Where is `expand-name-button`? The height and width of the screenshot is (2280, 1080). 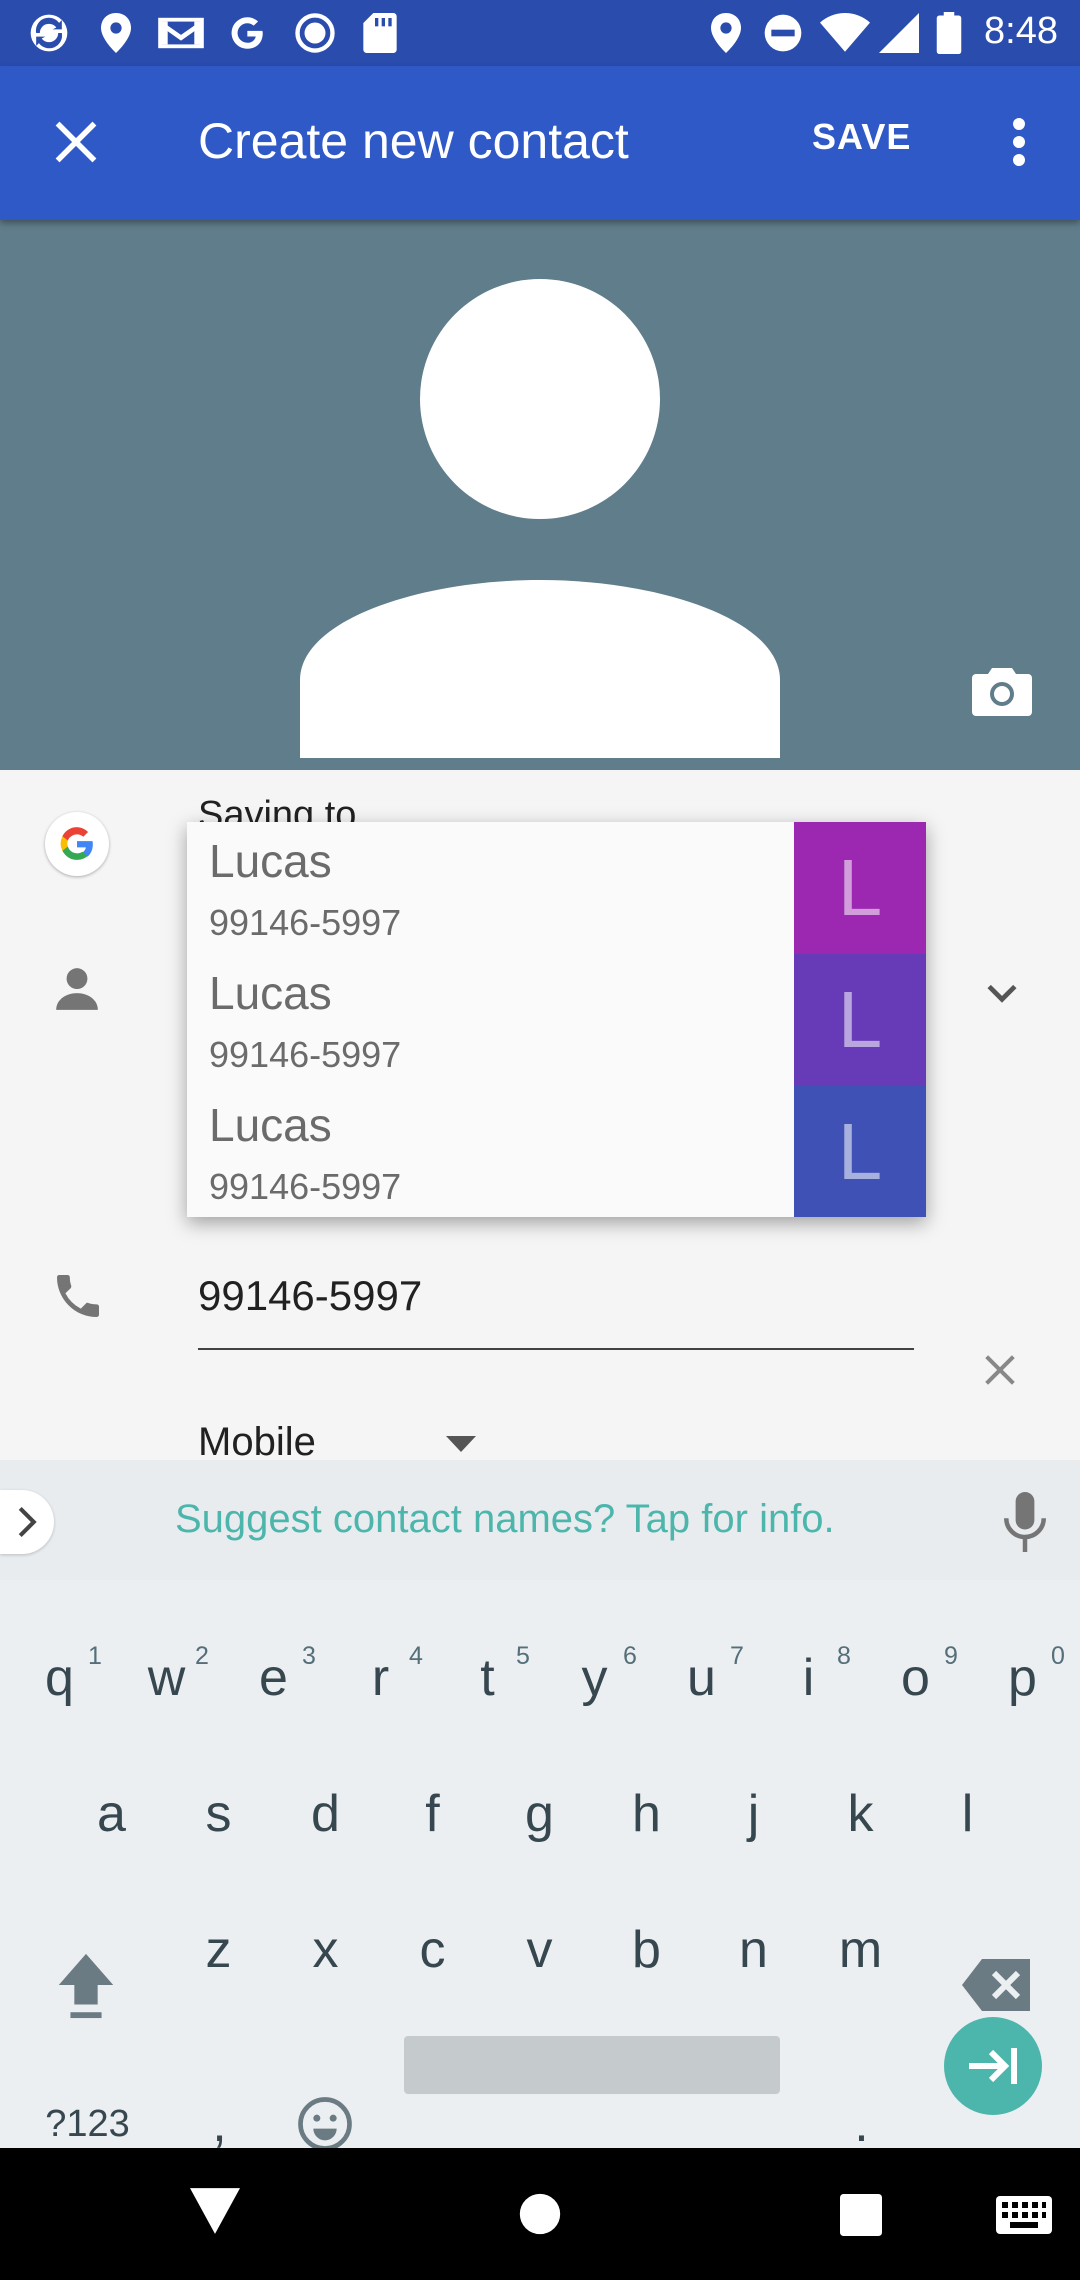
expand-name-button is located at coordinates (1002, 992).